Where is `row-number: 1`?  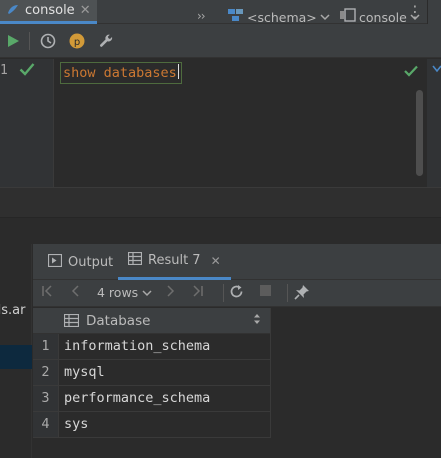
row-number: 1 is located at coordinates (46, 346).